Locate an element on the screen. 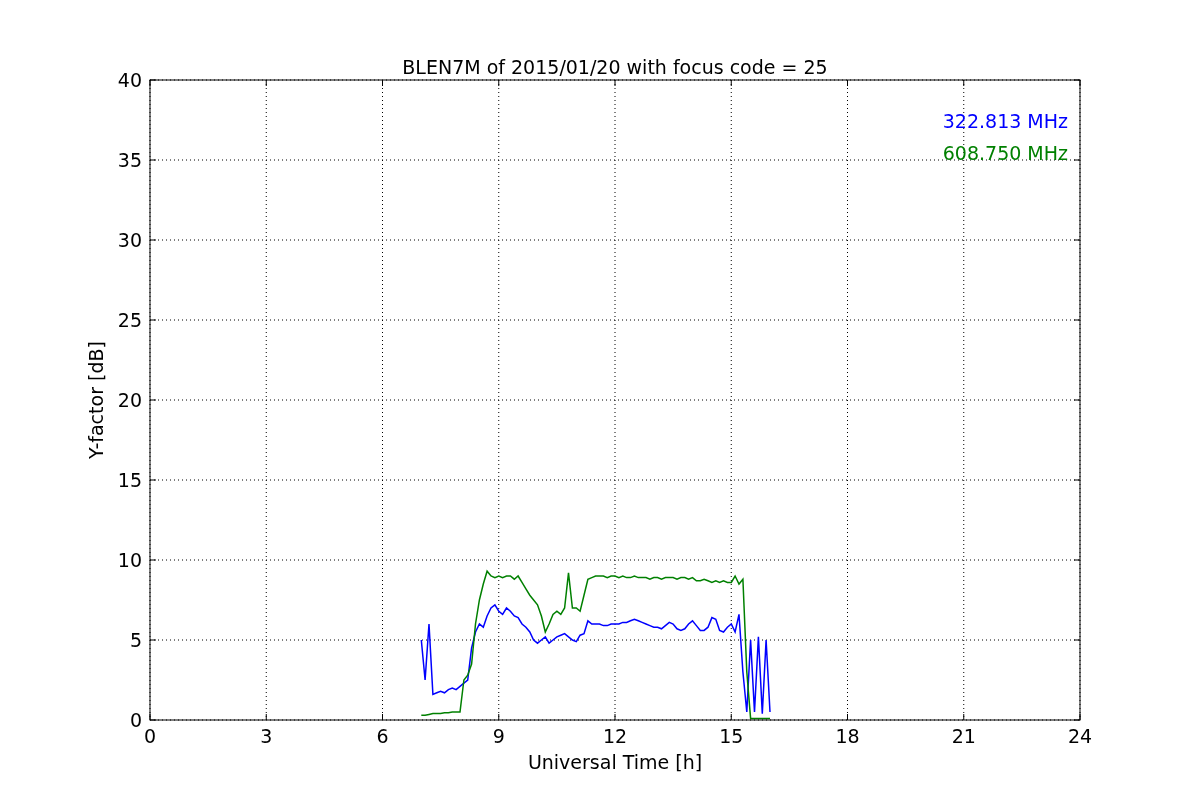 The width and height of the screenshot is (1200, 800). x-axis-label: Universal Time [h] is located at coordinates (615, 762).